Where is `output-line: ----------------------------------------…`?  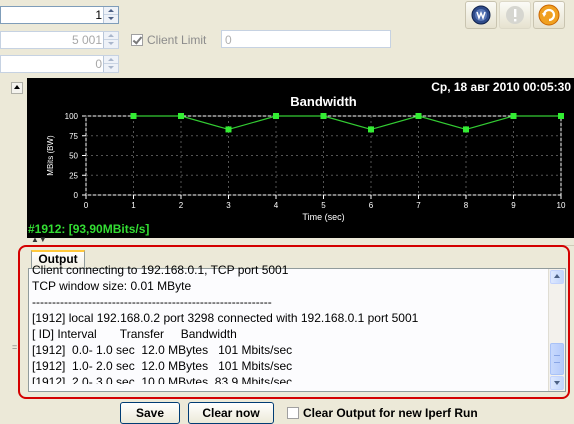 output-line: ----------------------------------------… is located at coordinates (152, 302).